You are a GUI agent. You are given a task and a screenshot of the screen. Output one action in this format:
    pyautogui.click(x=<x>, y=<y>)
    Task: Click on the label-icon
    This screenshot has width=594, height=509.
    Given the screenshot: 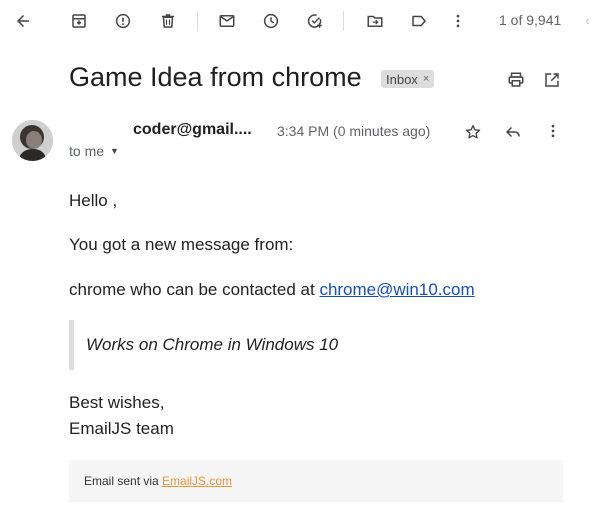 What is the action you would take?
    pyautogui.click(x=419, y=21)
    